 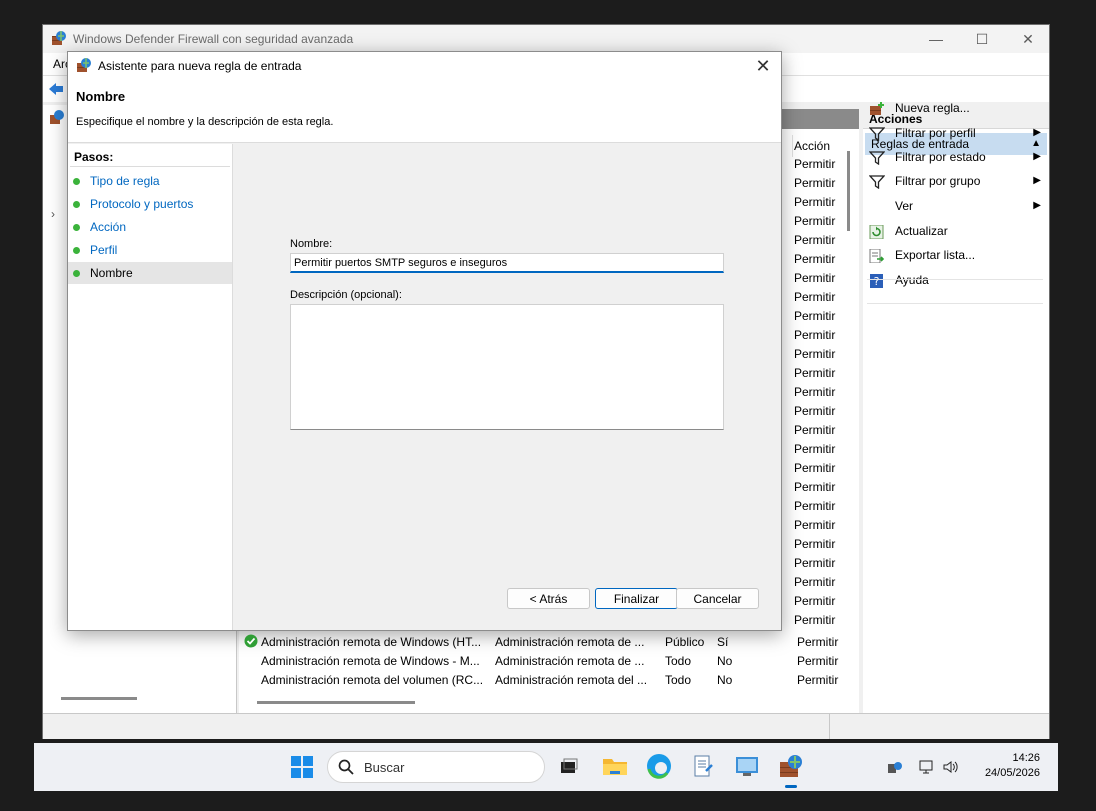 What do you see at coordinates (955, 231) in the screenshot?
I see `action-item: Actualizar` at bounding box center [955, 231].